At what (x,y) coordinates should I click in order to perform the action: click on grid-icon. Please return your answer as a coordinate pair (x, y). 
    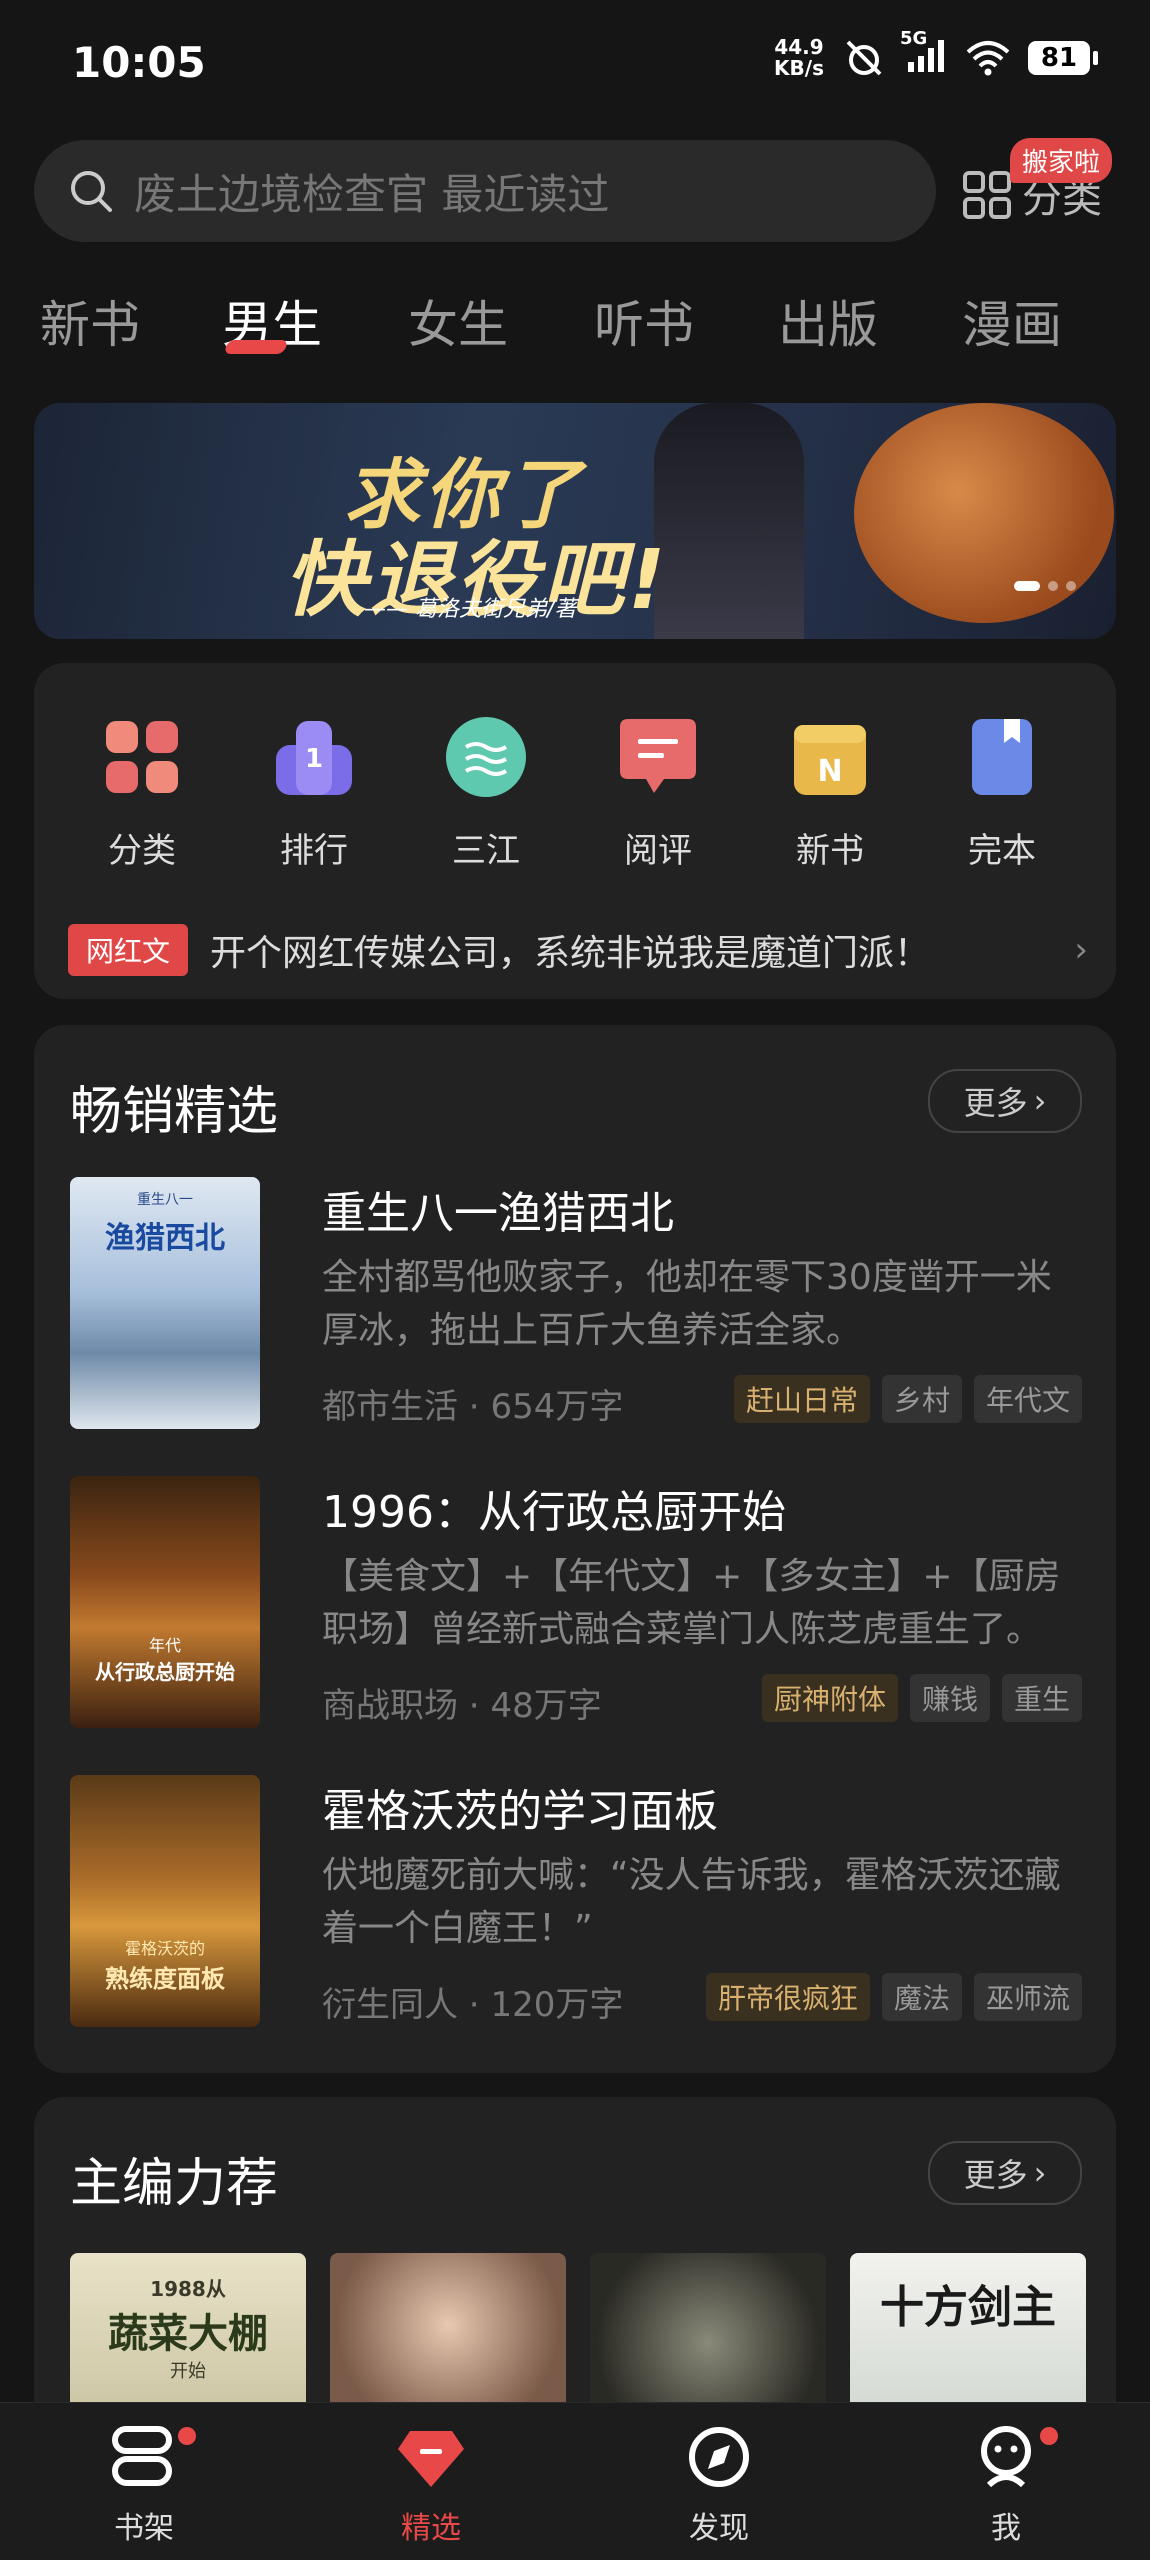
    Looking at the image, I should click on (142, 757).